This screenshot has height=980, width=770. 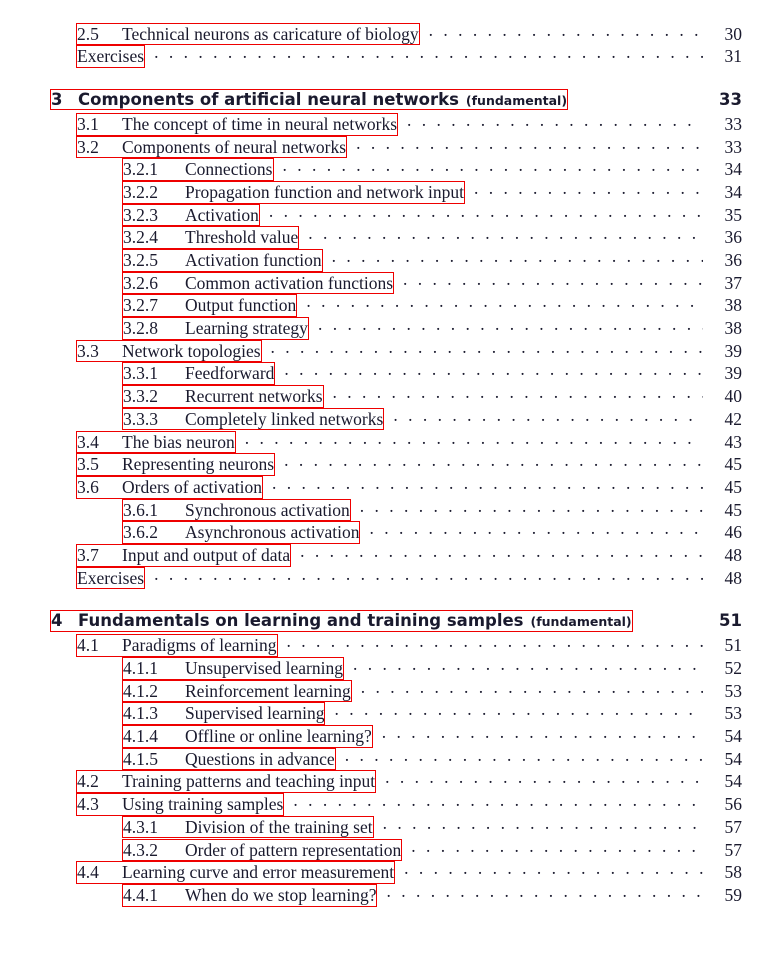 What do you see at coordinates (233, 668) in the screenshot?
I see `toc-link: 4.1.1 Unsupervised learning` at bounding box center [233, 668].